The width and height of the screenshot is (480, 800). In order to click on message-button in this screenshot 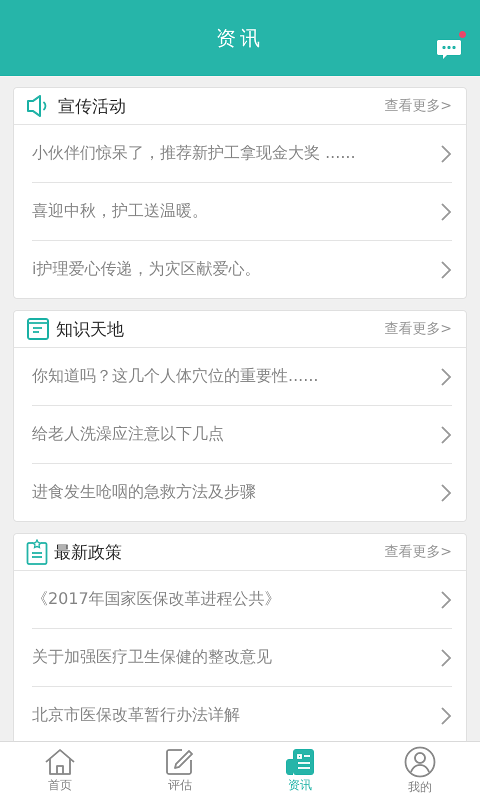, I will do `click(449, 48)`.